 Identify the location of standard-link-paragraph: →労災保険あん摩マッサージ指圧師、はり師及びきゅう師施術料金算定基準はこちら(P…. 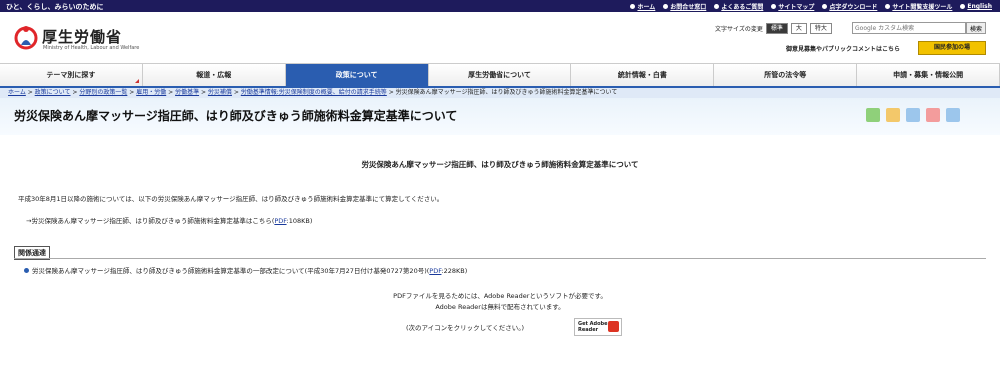
(169, 221).